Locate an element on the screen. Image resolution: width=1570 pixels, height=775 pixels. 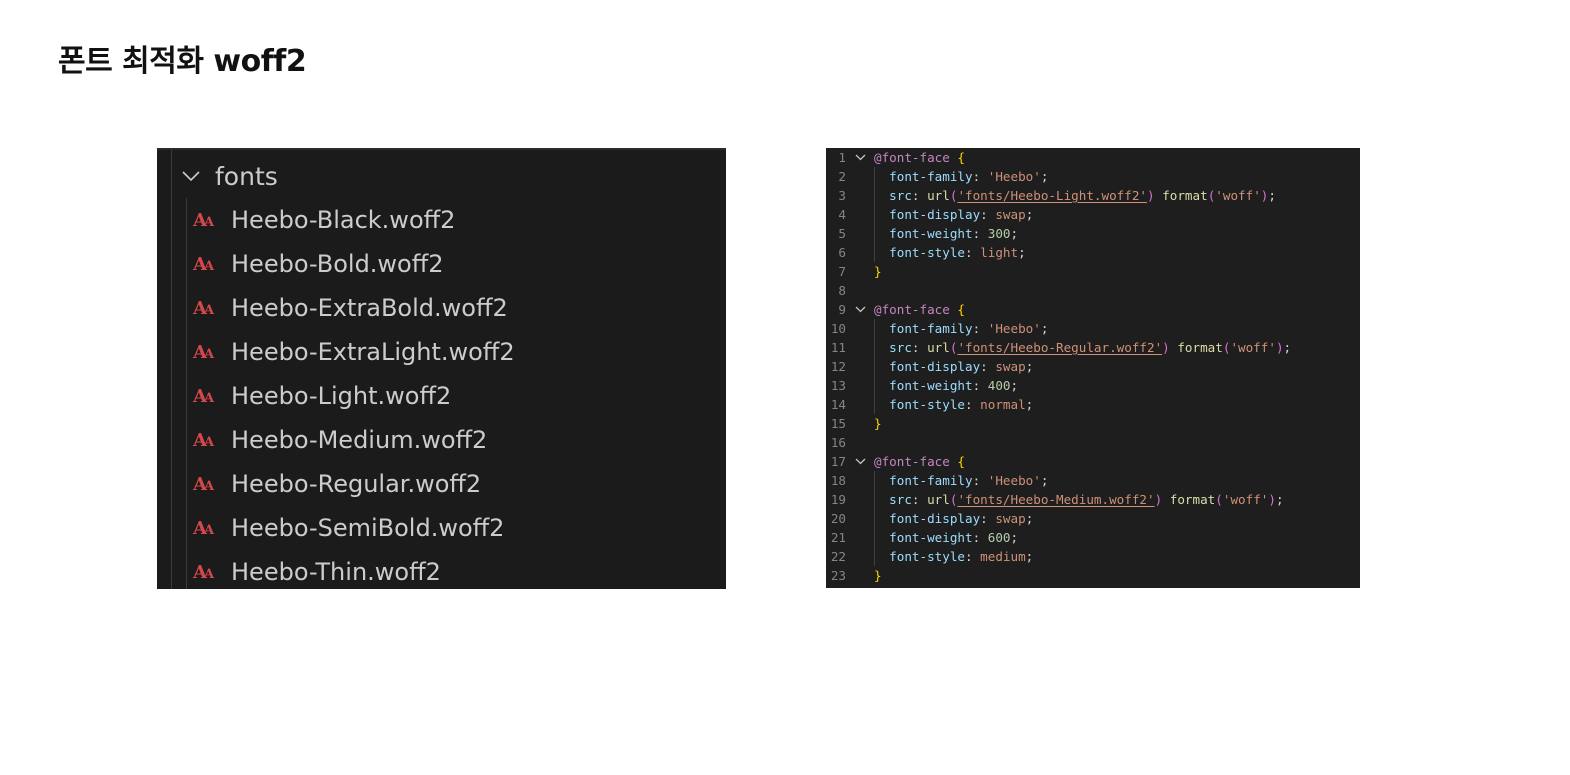
line-number: 18 is located at coordinates (838, 480).